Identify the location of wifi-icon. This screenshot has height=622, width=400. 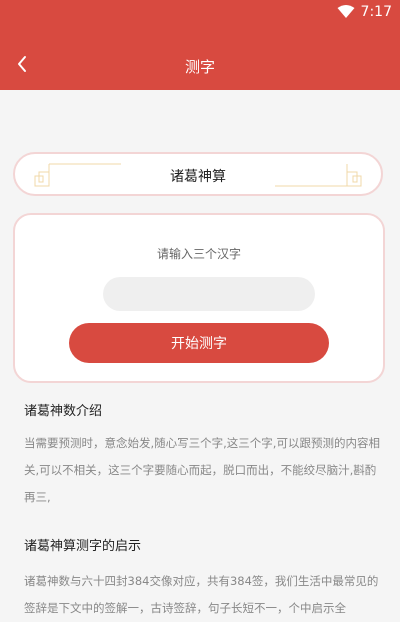
(346, 11).